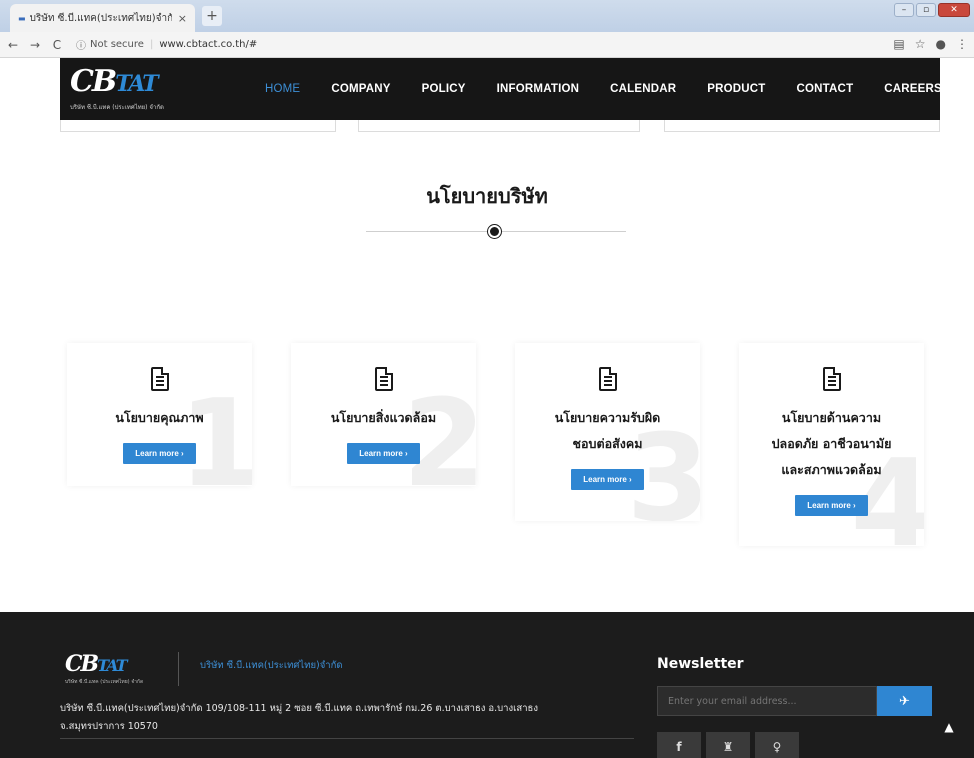 This screenshot has height=758, width=974. Describe the element at coordinates (736, 89) in the screenshot. I see `nav-product: PRODUCT` at that location.